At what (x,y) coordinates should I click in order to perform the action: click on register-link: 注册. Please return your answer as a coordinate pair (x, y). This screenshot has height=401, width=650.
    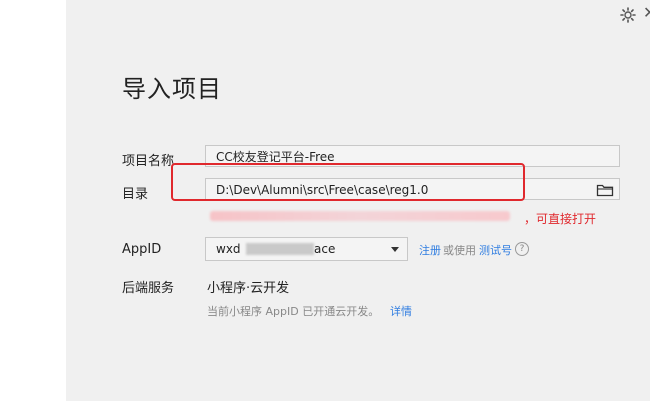
    Looking at the image, I should click on (430, 250).